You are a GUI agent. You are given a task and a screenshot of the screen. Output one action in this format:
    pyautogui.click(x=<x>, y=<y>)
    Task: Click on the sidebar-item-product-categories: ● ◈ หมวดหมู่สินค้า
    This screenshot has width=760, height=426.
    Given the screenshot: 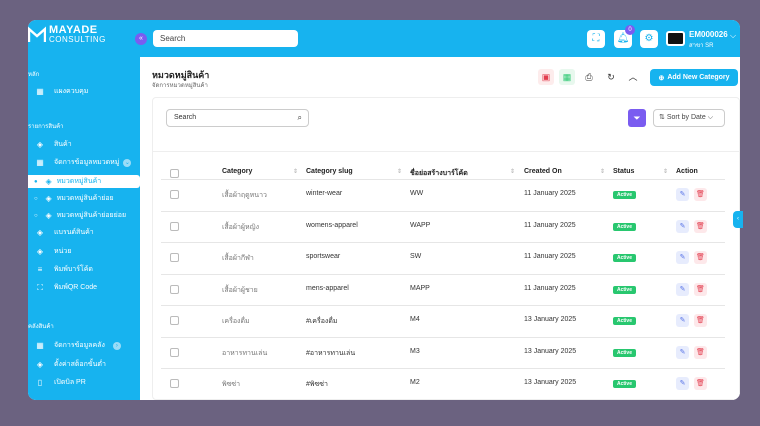 What is the action you would take?
    pyautogui.click(x=84, y=181)
    